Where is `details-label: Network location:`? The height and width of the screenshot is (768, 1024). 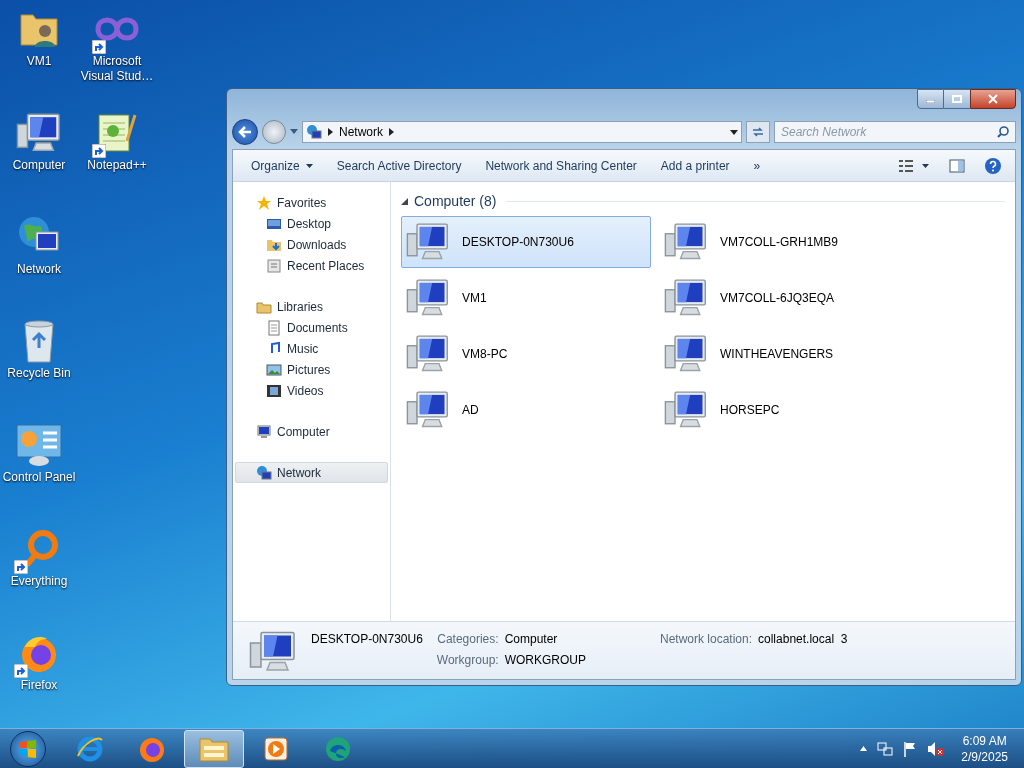
details-label: Network location: is located at coordinates (706, 639).